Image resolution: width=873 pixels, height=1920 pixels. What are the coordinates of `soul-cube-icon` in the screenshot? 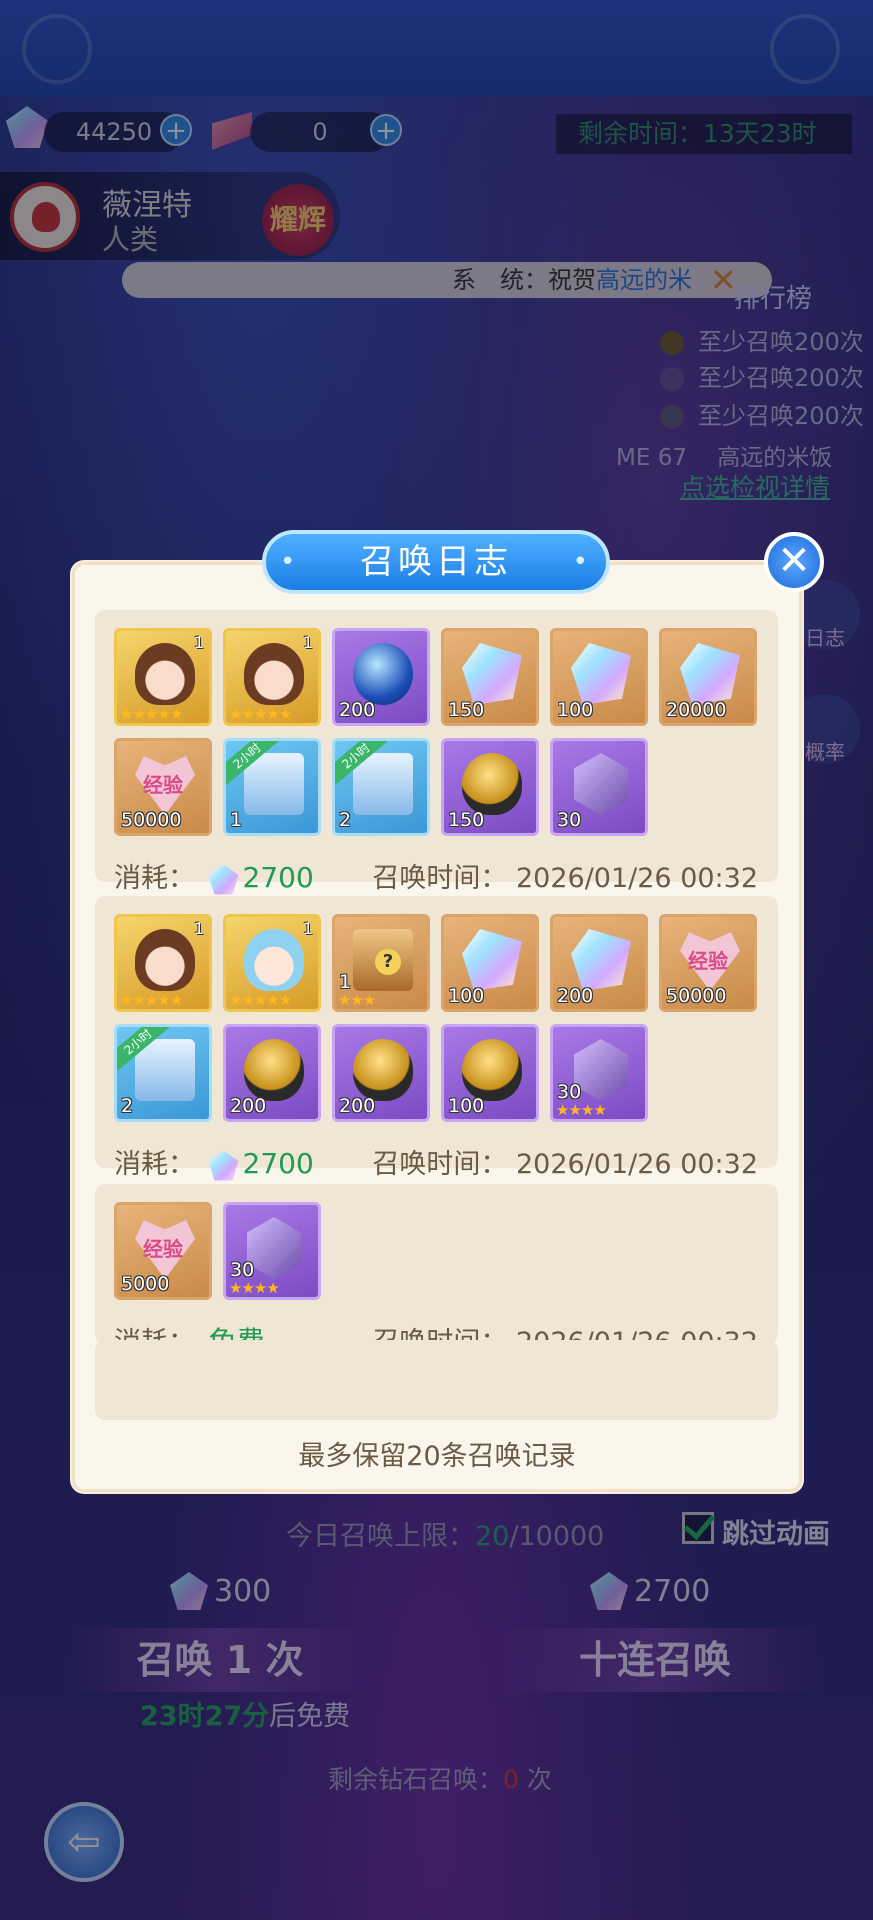 It's located at (601, 784).